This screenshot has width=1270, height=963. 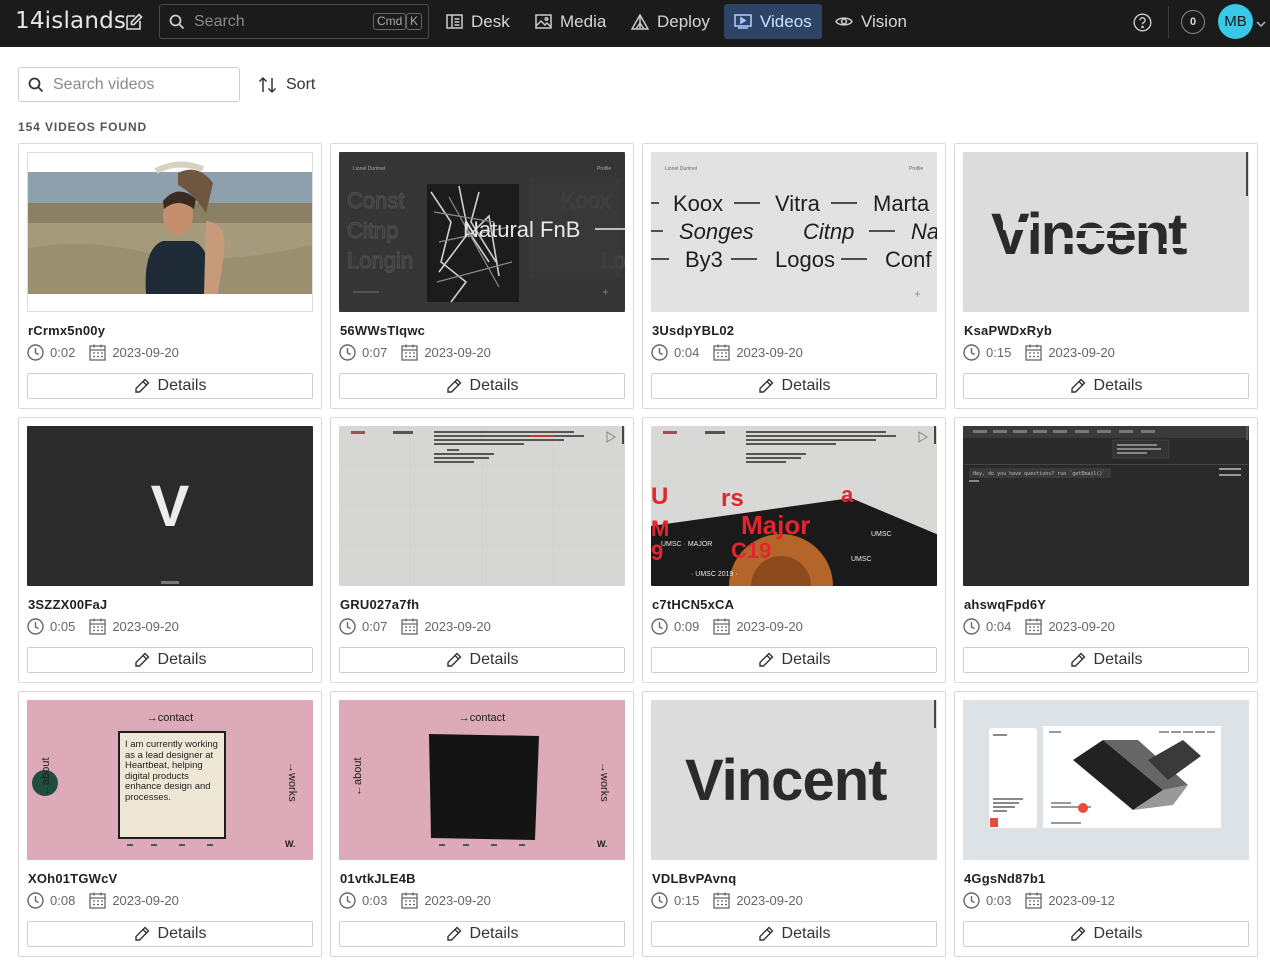 I want to click on thumbnail-text: Vincent, so click(x=786, y=780).